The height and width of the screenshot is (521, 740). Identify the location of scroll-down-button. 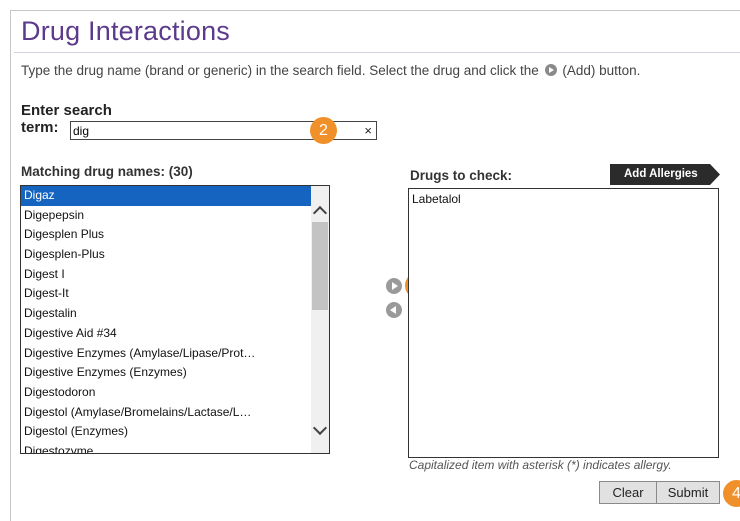
(320, 429).